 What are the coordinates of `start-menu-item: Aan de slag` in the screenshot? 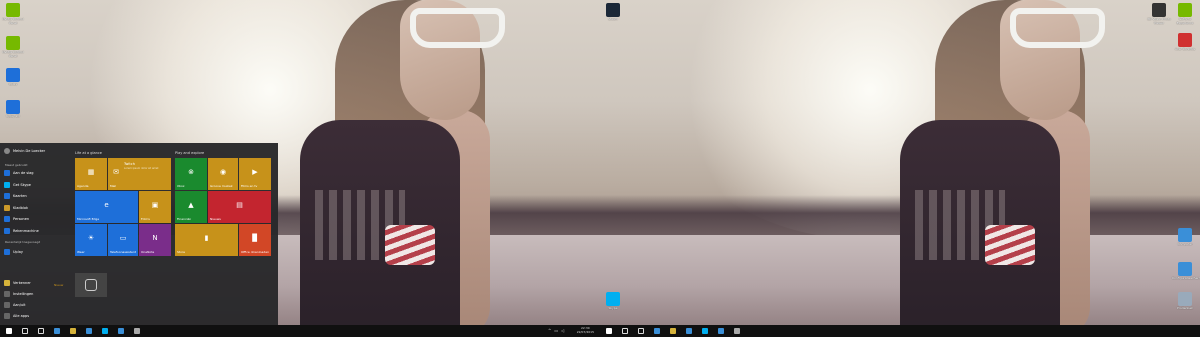 It's located at (19, 173).